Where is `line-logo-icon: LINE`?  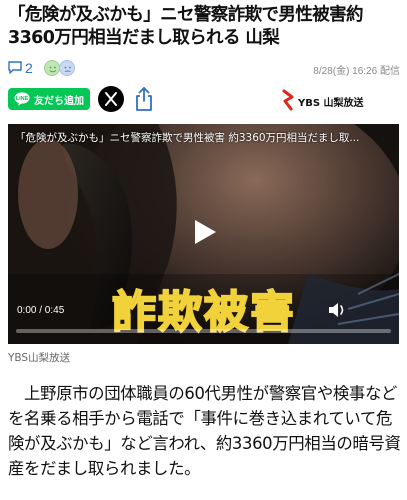
line-logo-icon: LINE is located at coordinates (22, 99).